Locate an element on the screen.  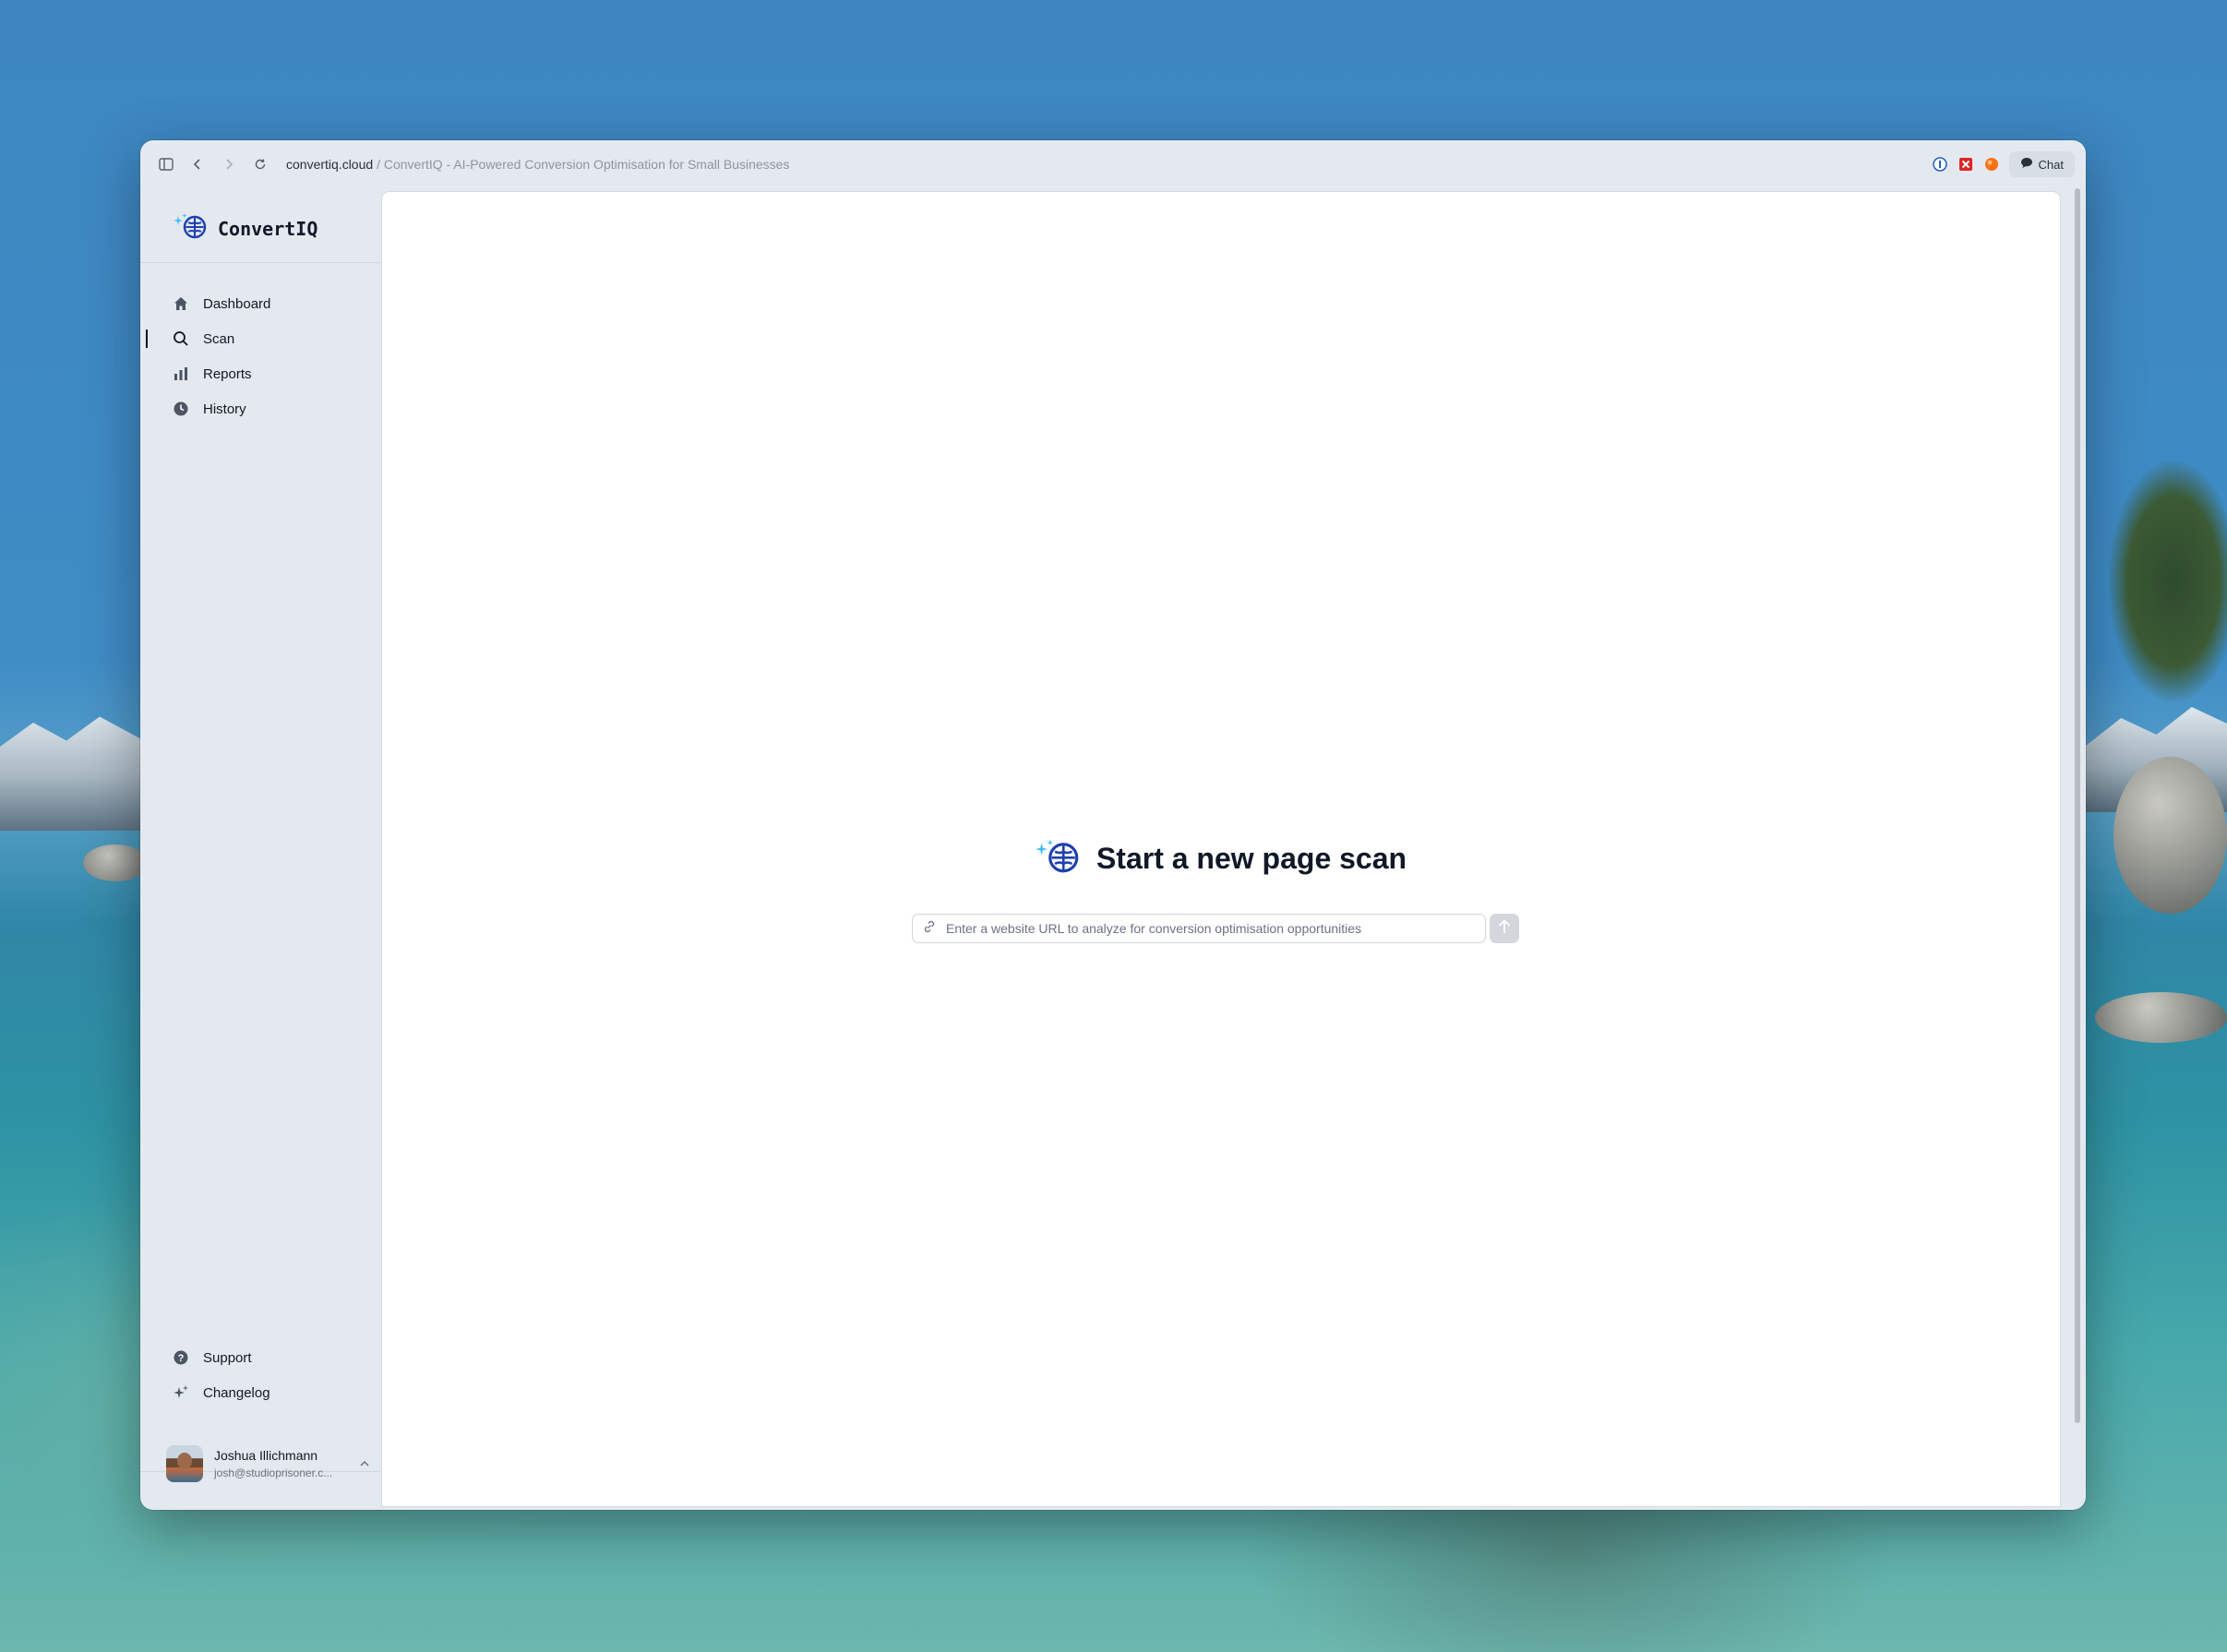
submit-scan-button is located at coordinates (1504, 929).